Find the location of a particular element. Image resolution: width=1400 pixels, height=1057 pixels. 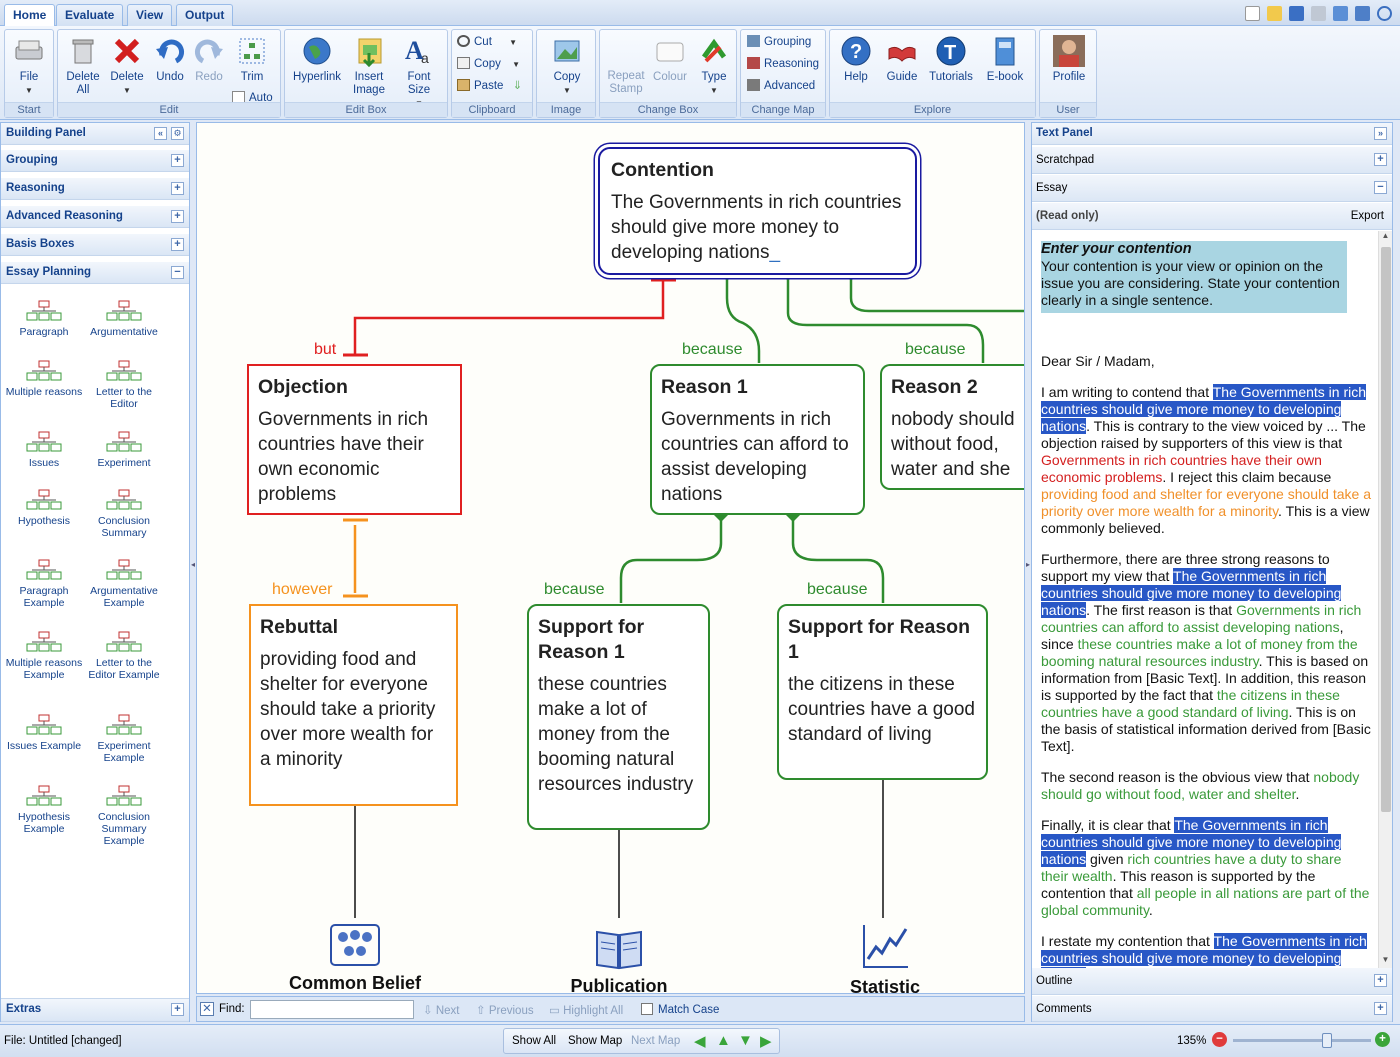

export-button: Export is located at coordinates (1367, 216).